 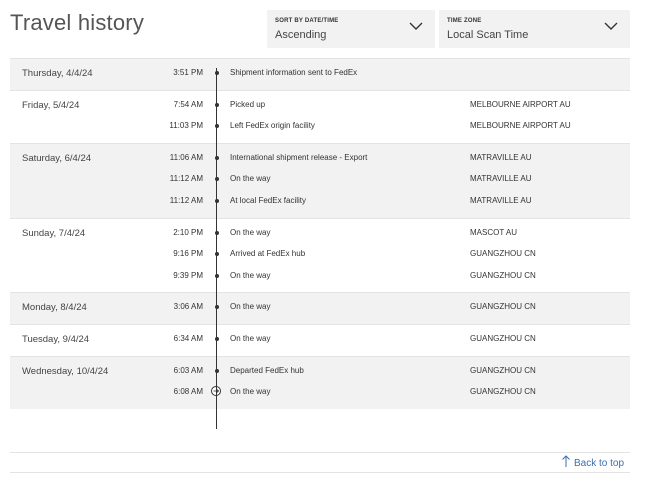 I want to click on event-time: 3:51 PM, so click(x=188, y=72).